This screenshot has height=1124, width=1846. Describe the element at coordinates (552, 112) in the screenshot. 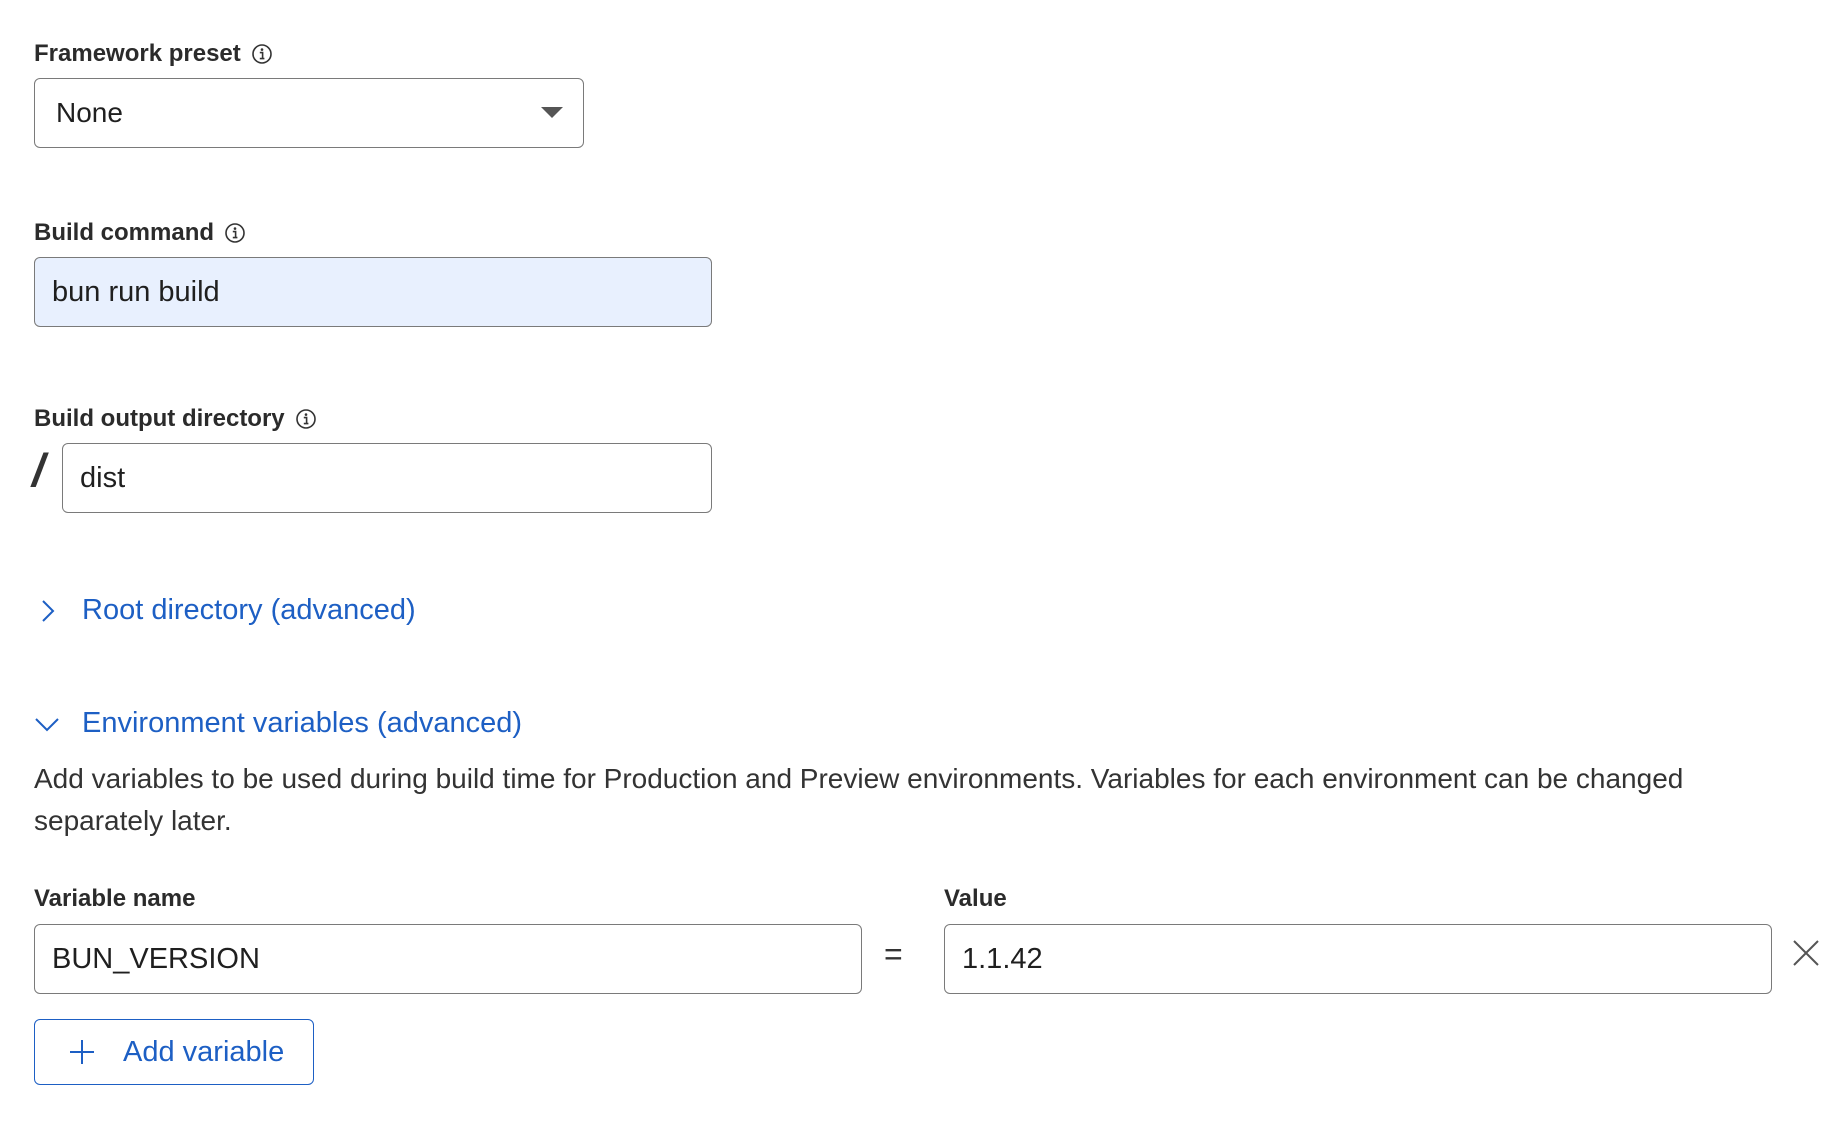

I see `caret-down-icon` at that location.